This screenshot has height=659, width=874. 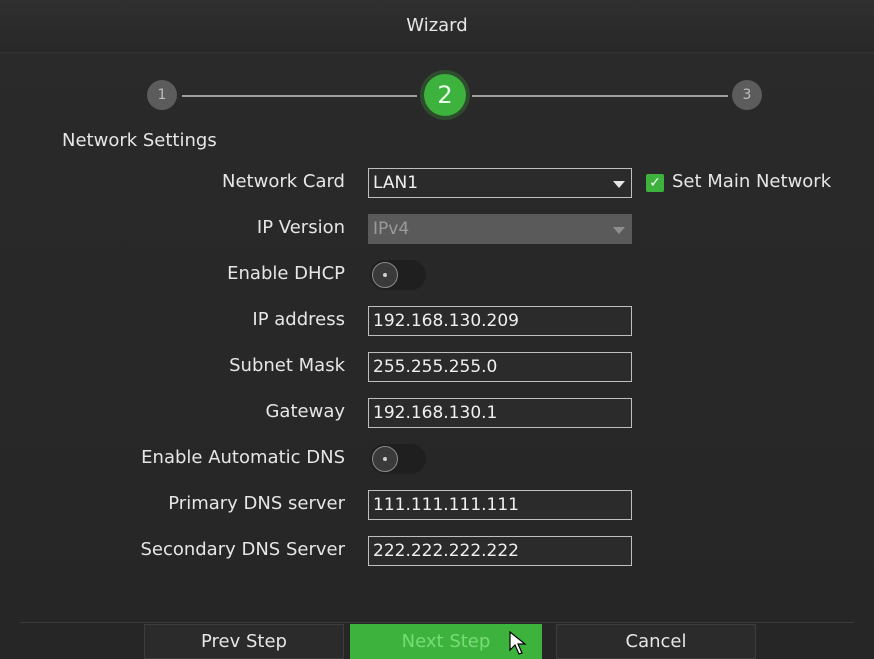 I want to click on mouse-pointer-icon, so click(x=518, y=642).